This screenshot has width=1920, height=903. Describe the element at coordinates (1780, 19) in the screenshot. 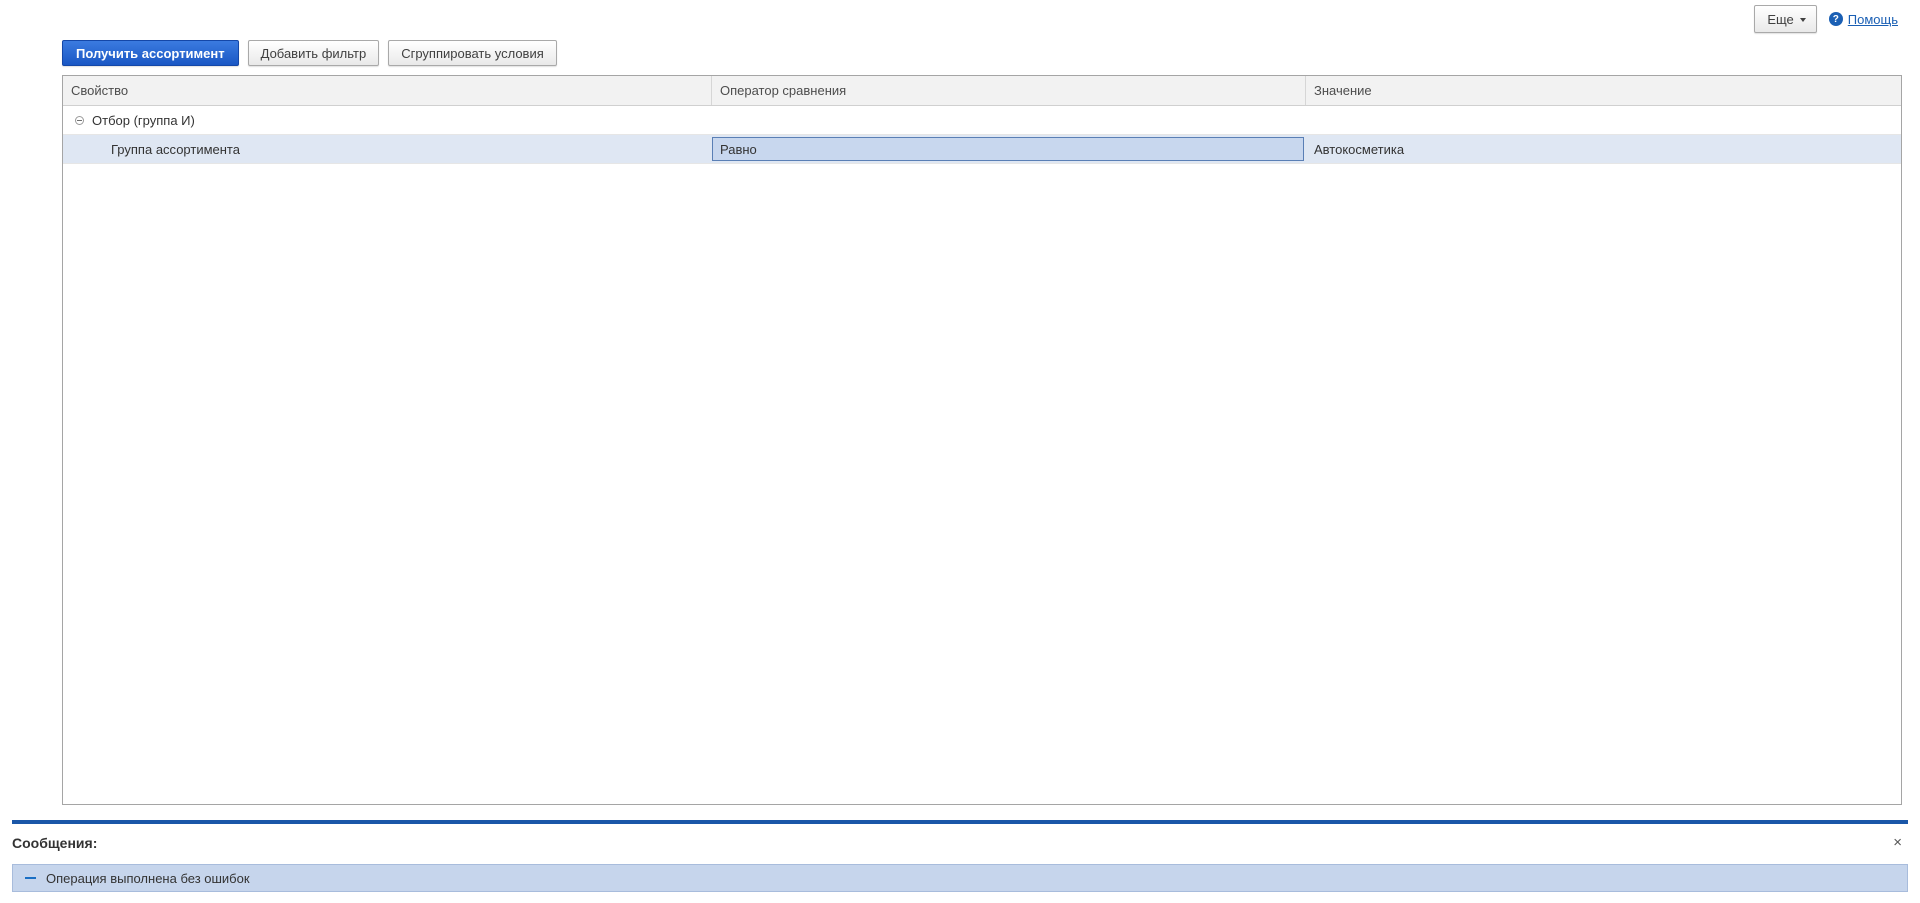

I see `more-button-label: Еще` at that location.